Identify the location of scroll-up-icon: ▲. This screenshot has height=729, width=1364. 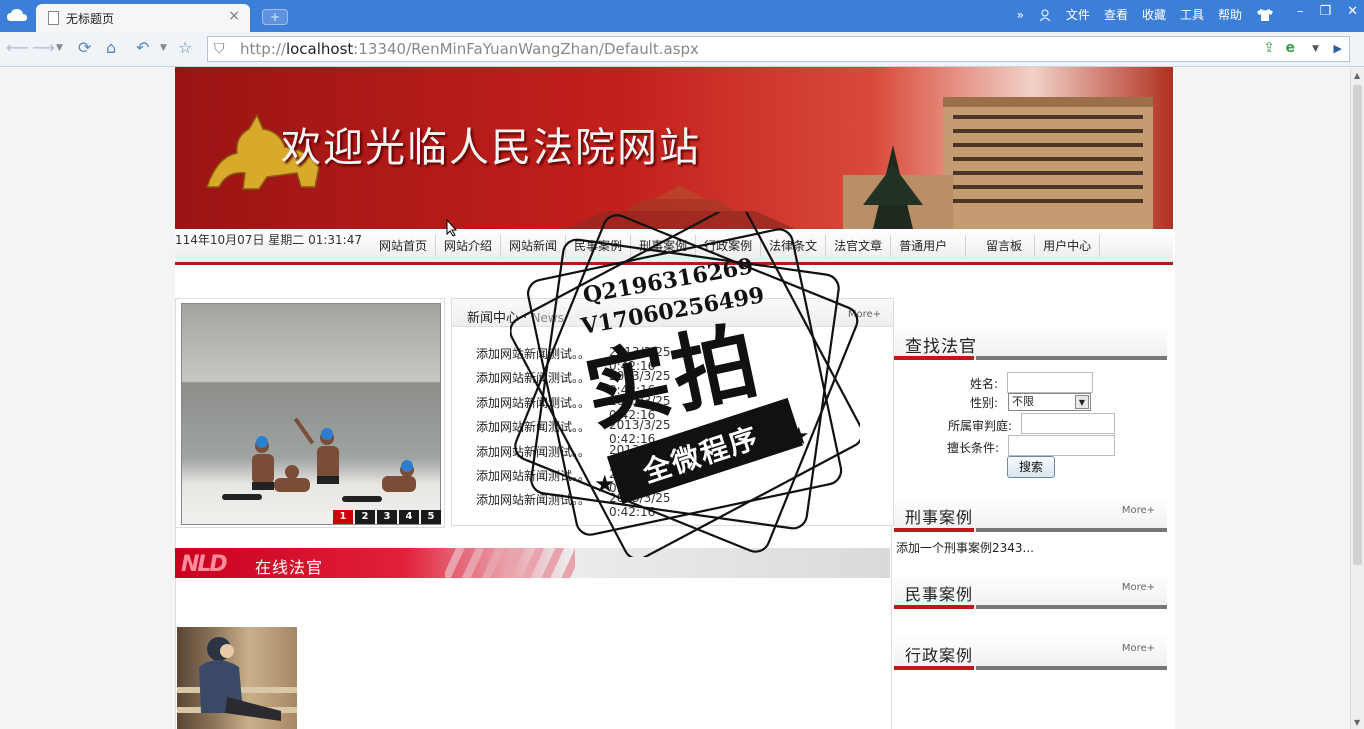
(1357, 75).